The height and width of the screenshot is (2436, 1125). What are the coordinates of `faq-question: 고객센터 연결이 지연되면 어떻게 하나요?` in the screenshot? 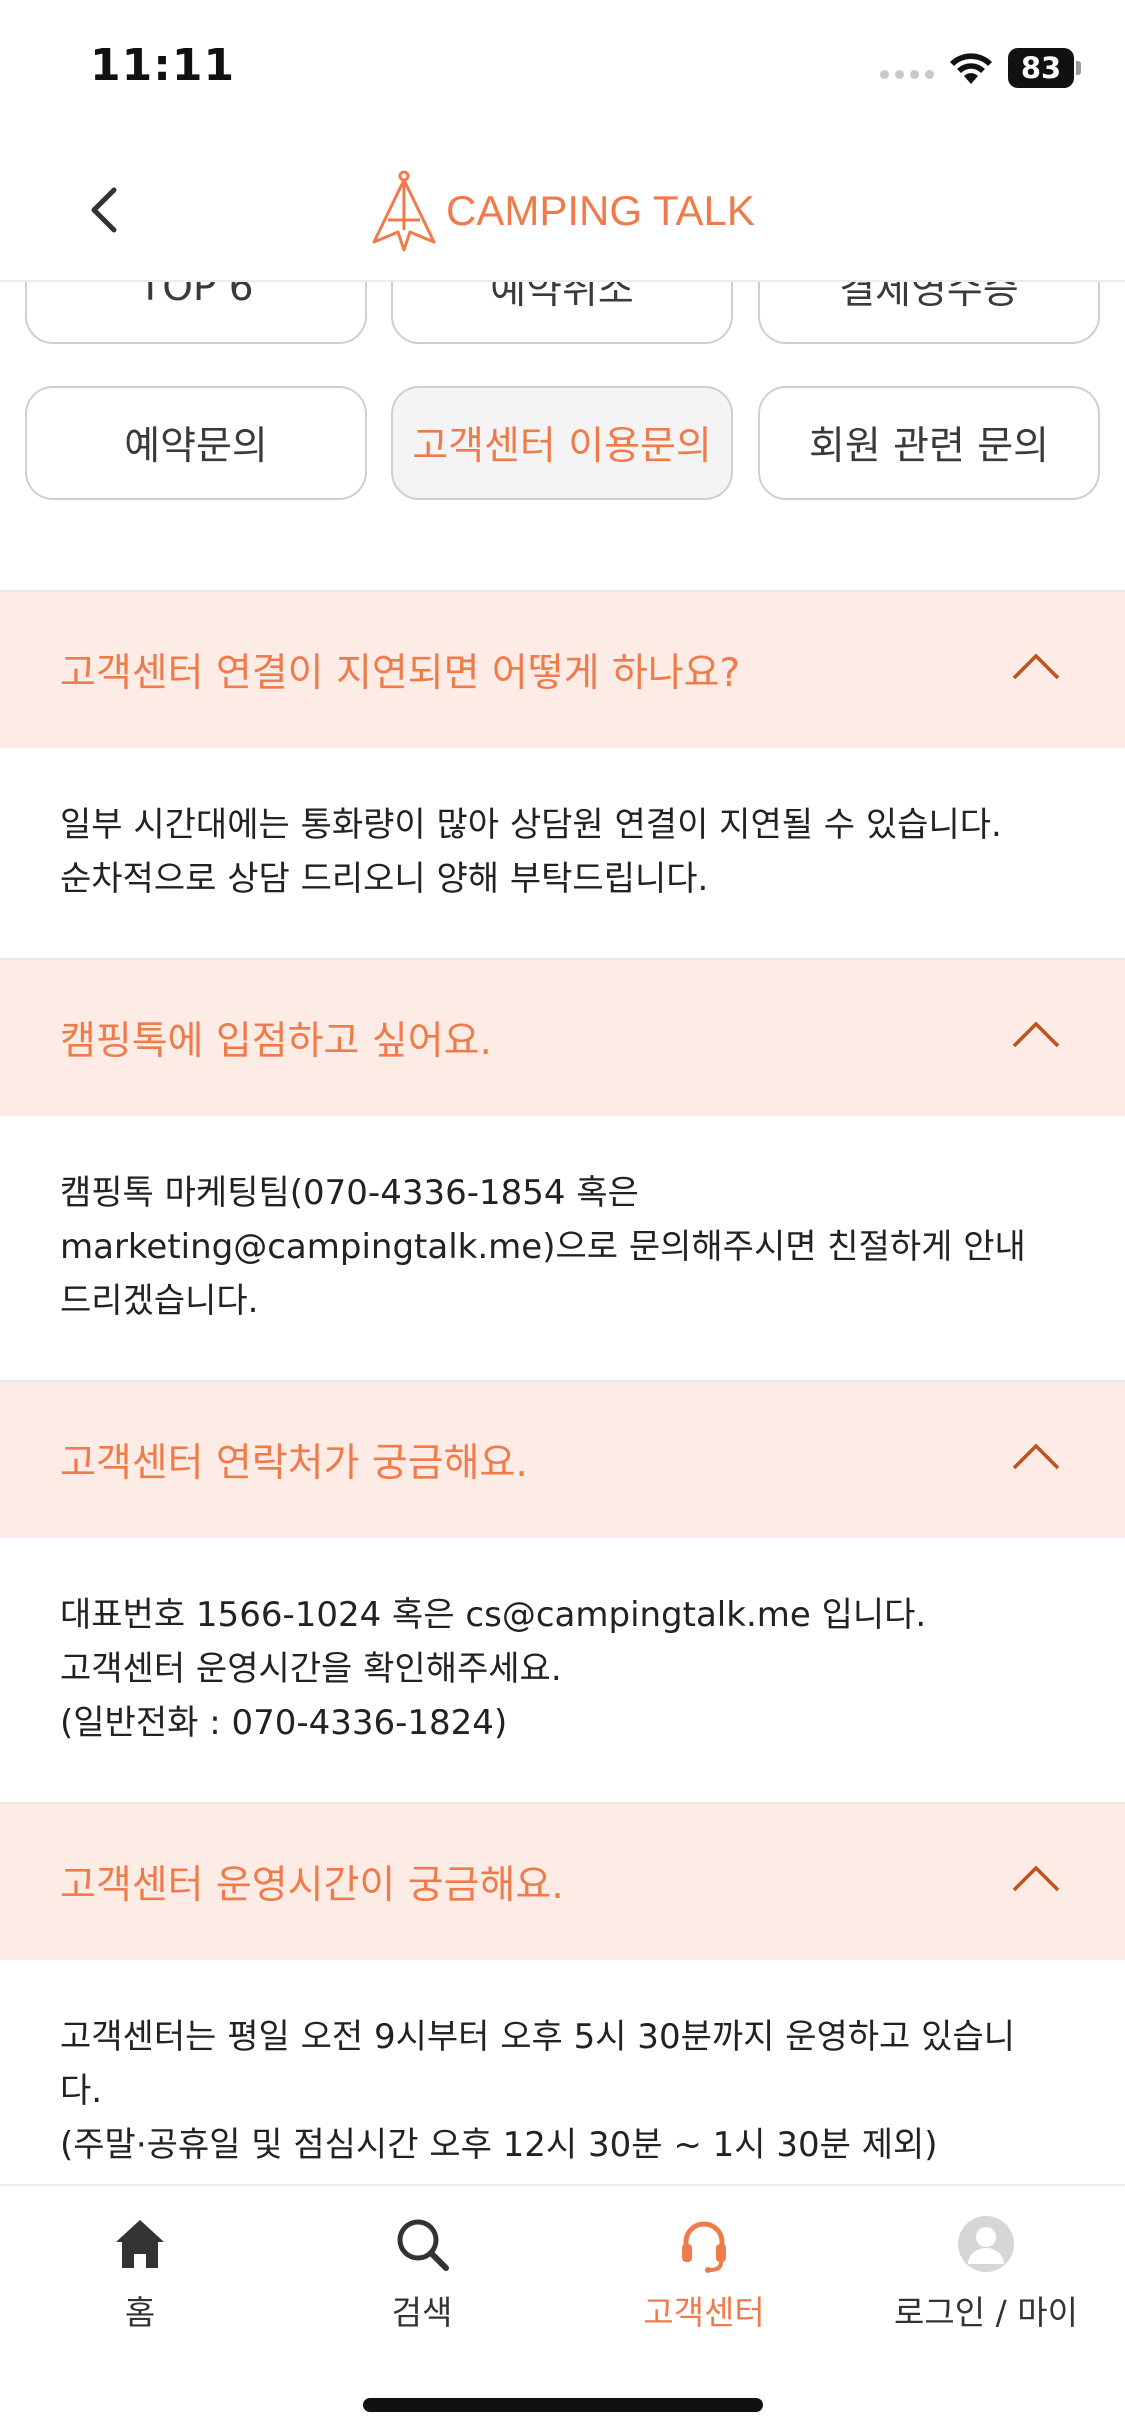 It's located at (562, 670).